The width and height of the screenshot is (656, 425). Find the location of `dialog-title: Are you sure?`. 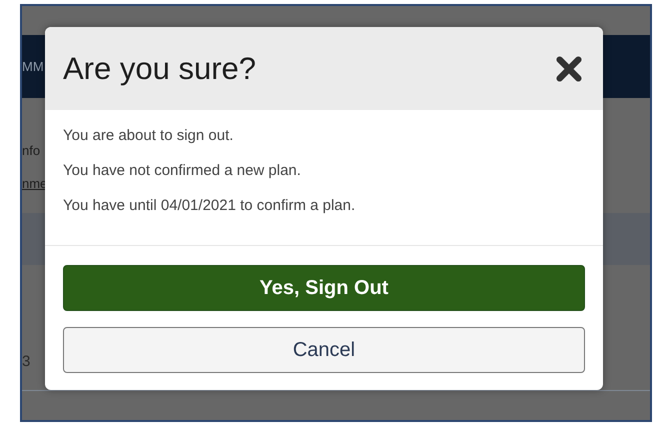

dialog-title: Are you sure? is located at coordinates (159, 68).